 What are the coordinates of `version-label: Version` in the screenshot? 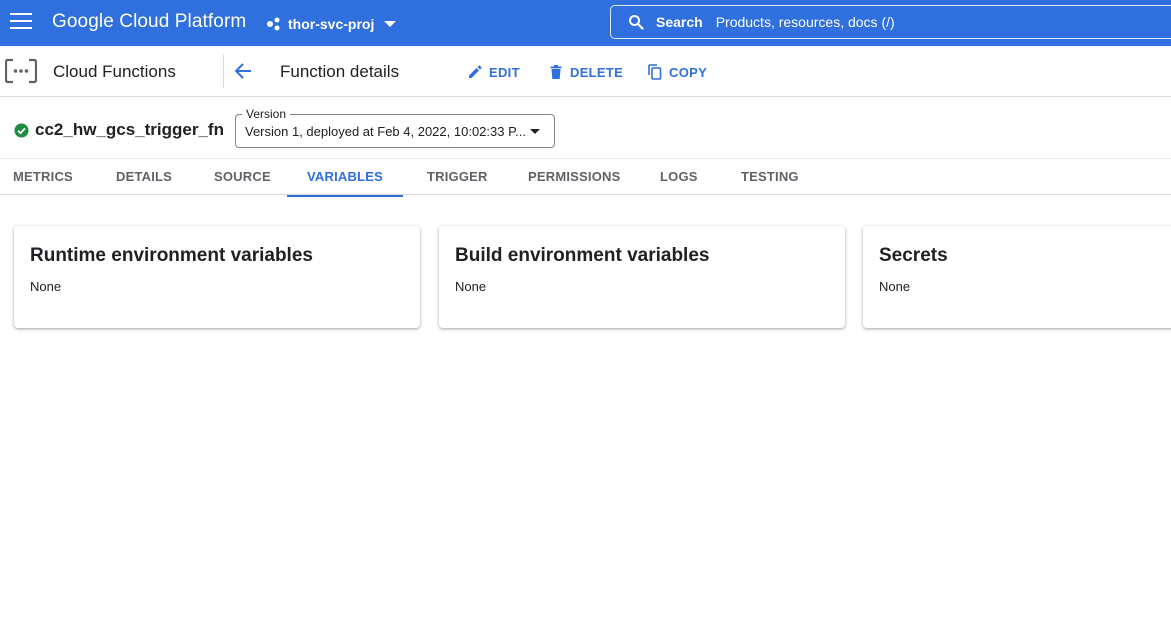 It's located at (266, 114).